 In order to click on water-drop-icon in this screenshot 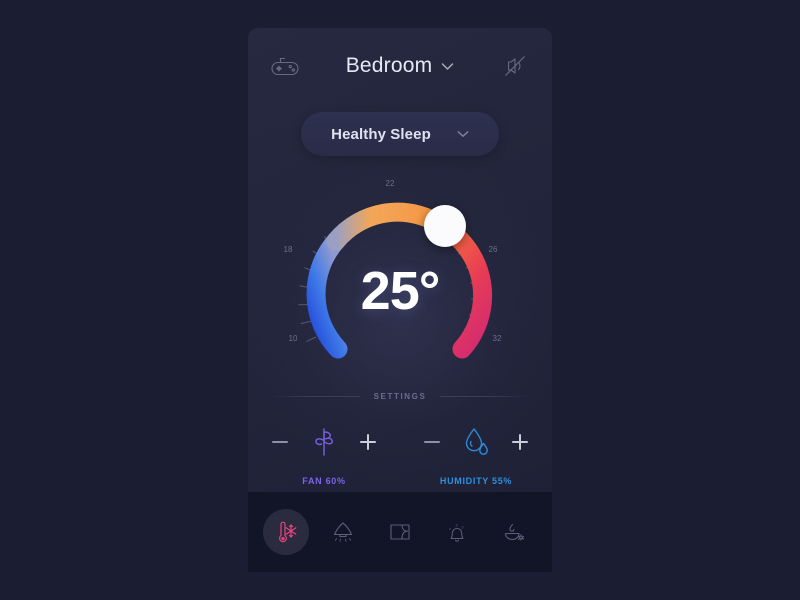, I will do `click(476, 442)`.